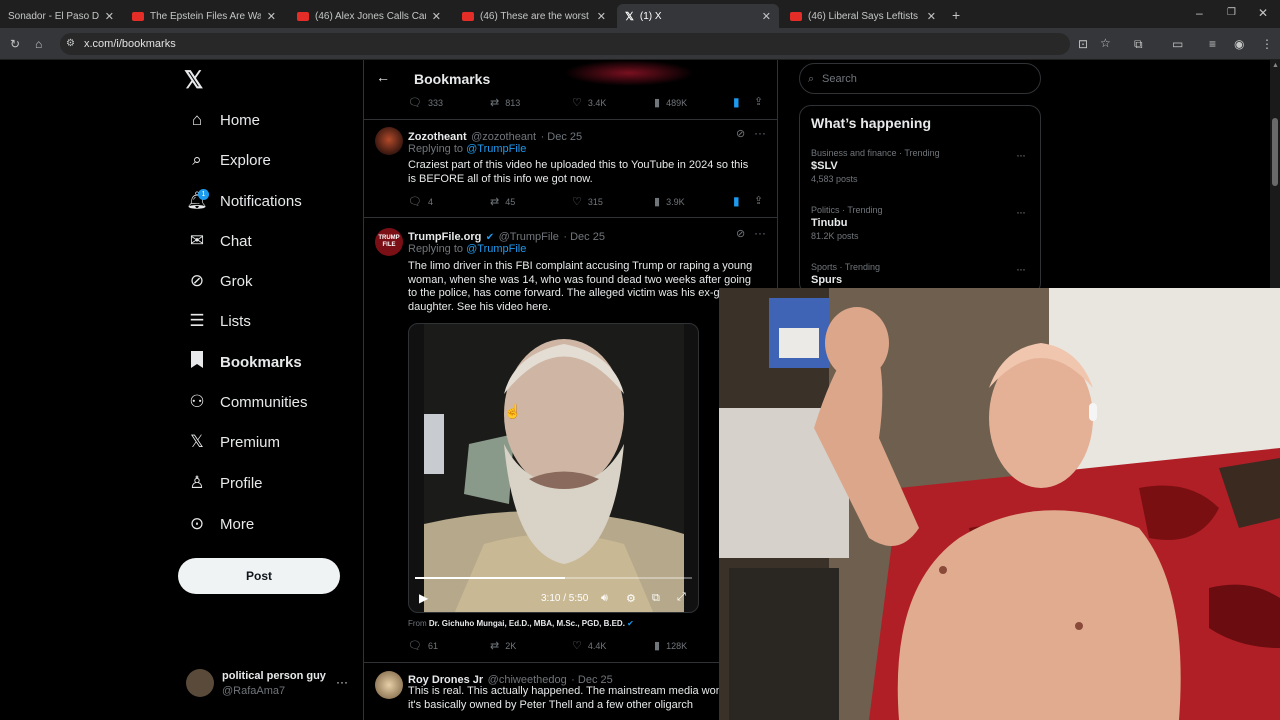 Image resolution: width=1280 pixels, height=720 pixels. I want to click on home-icon: ⌂, so click(38, 44).